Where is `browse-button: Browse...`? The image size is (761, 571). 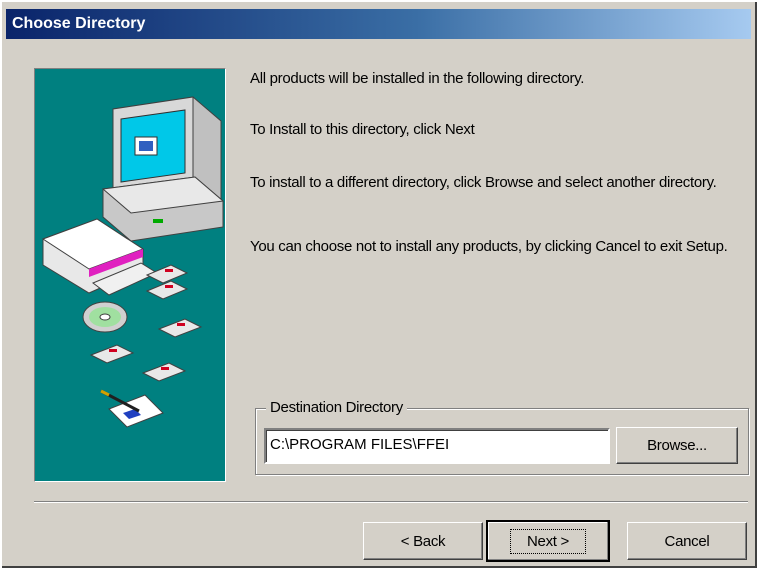 browse-button: Browse... is located at coordinates (677, 445).